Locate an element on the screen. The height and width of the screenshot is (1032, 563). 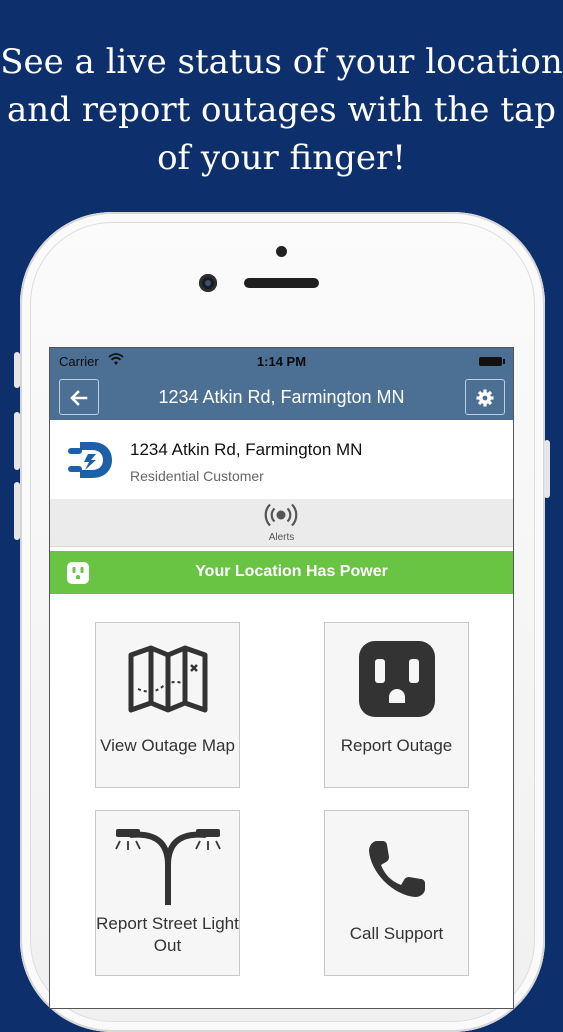
power-status-text: Your Location Has Power is located at coordinates (291, 571).